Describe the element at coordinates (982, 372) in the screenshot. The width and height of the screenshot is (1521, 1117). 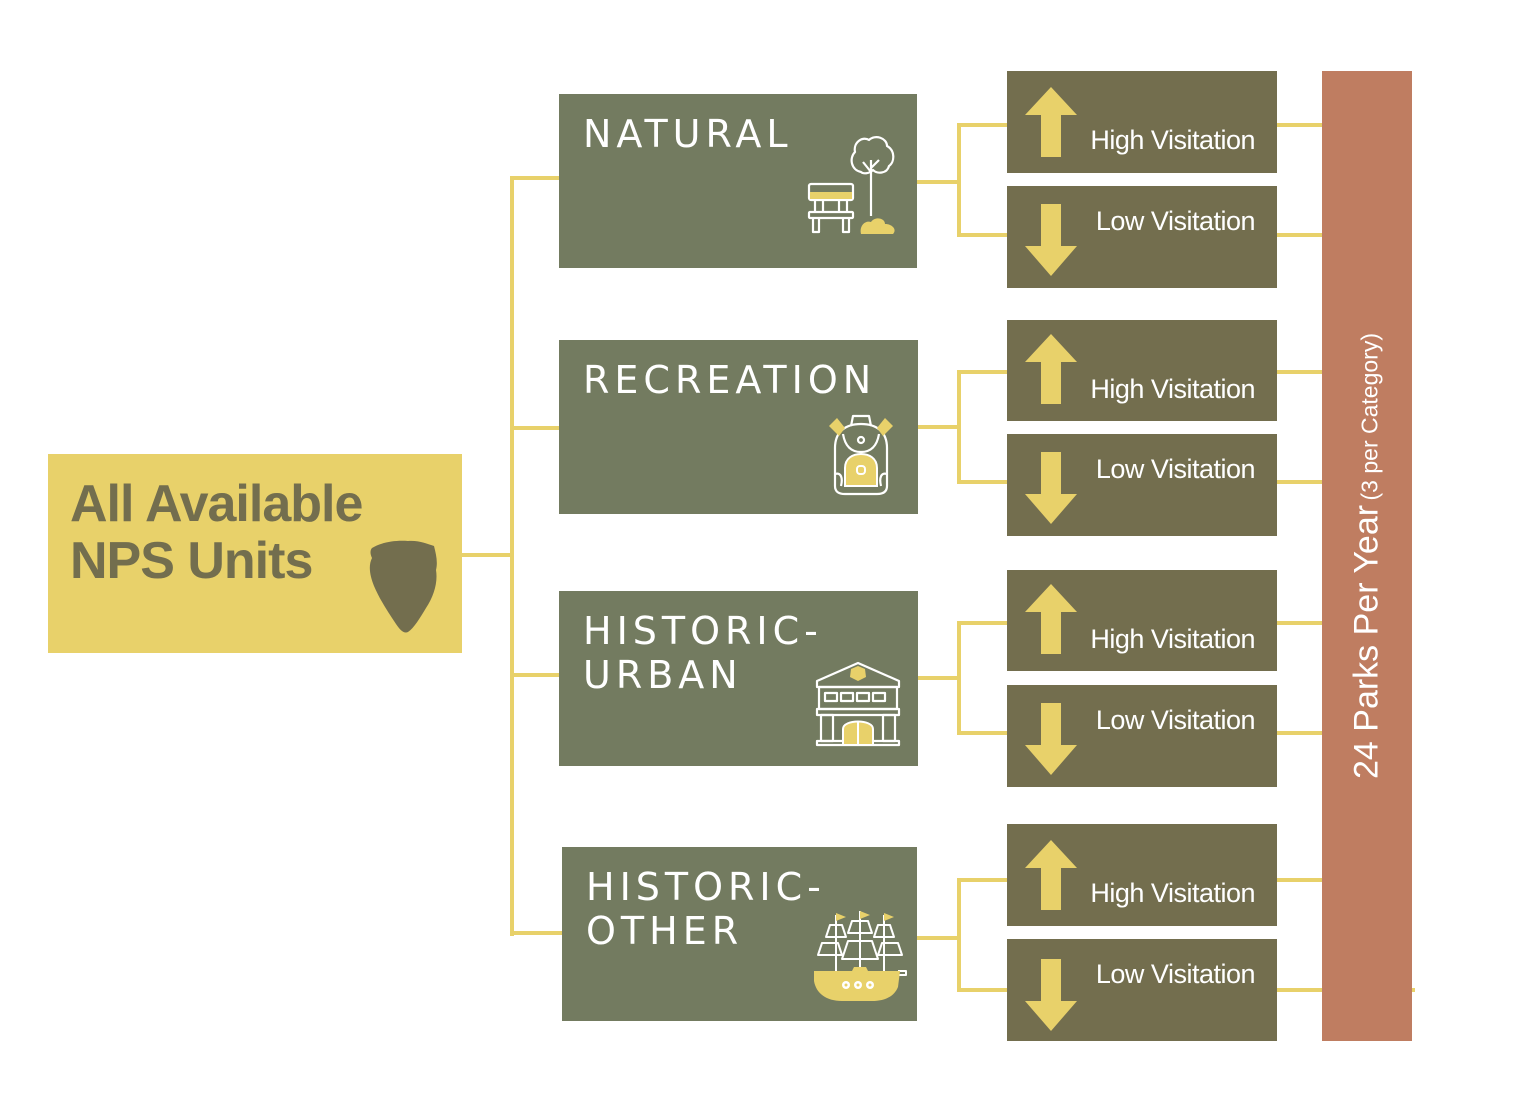
I see `connector-recreation-high` at that location.